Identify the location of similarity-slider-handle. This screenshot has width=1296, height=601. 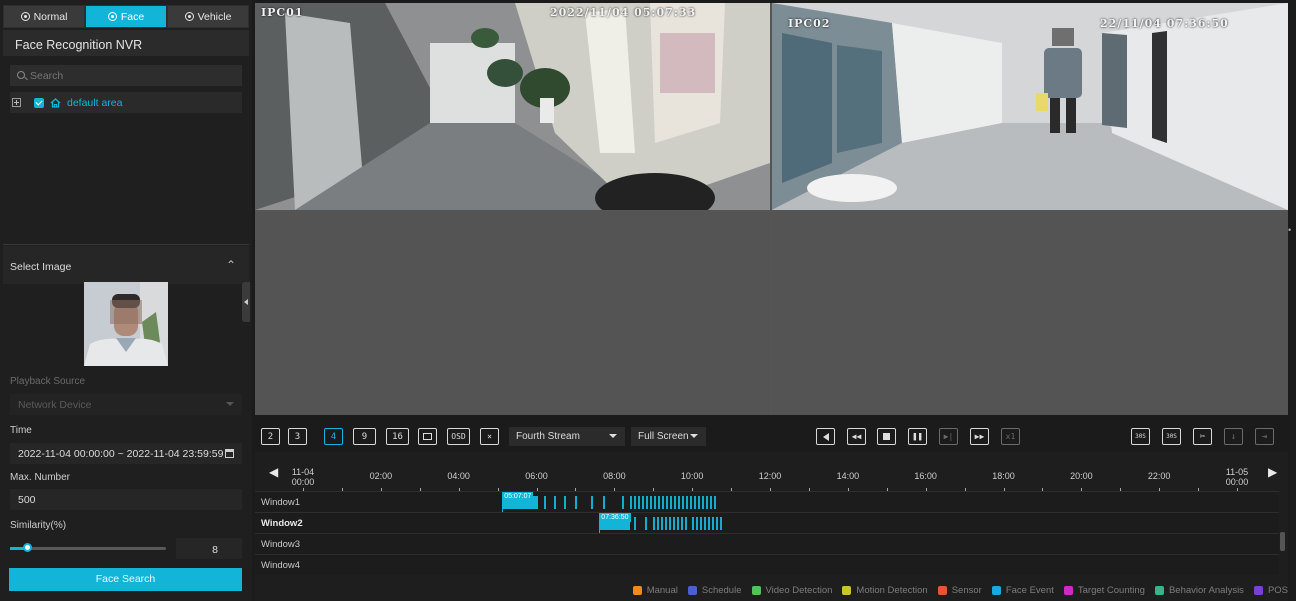
(27, 547).